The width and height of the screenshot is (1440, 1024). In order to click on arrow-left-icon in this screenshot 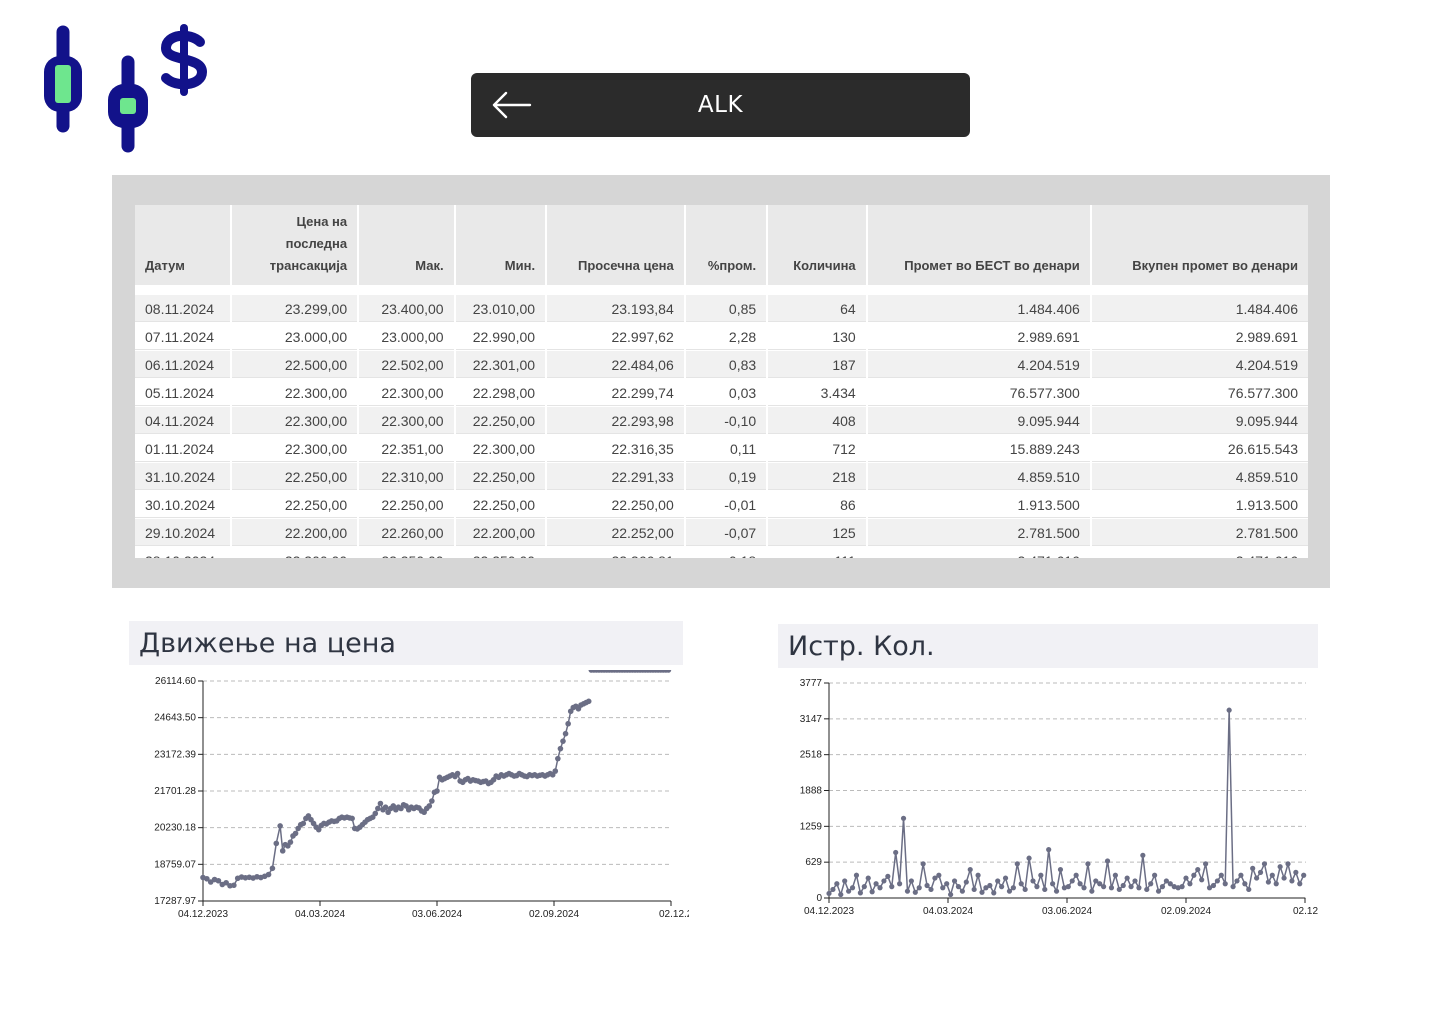, I will do `click(512, 105)`.